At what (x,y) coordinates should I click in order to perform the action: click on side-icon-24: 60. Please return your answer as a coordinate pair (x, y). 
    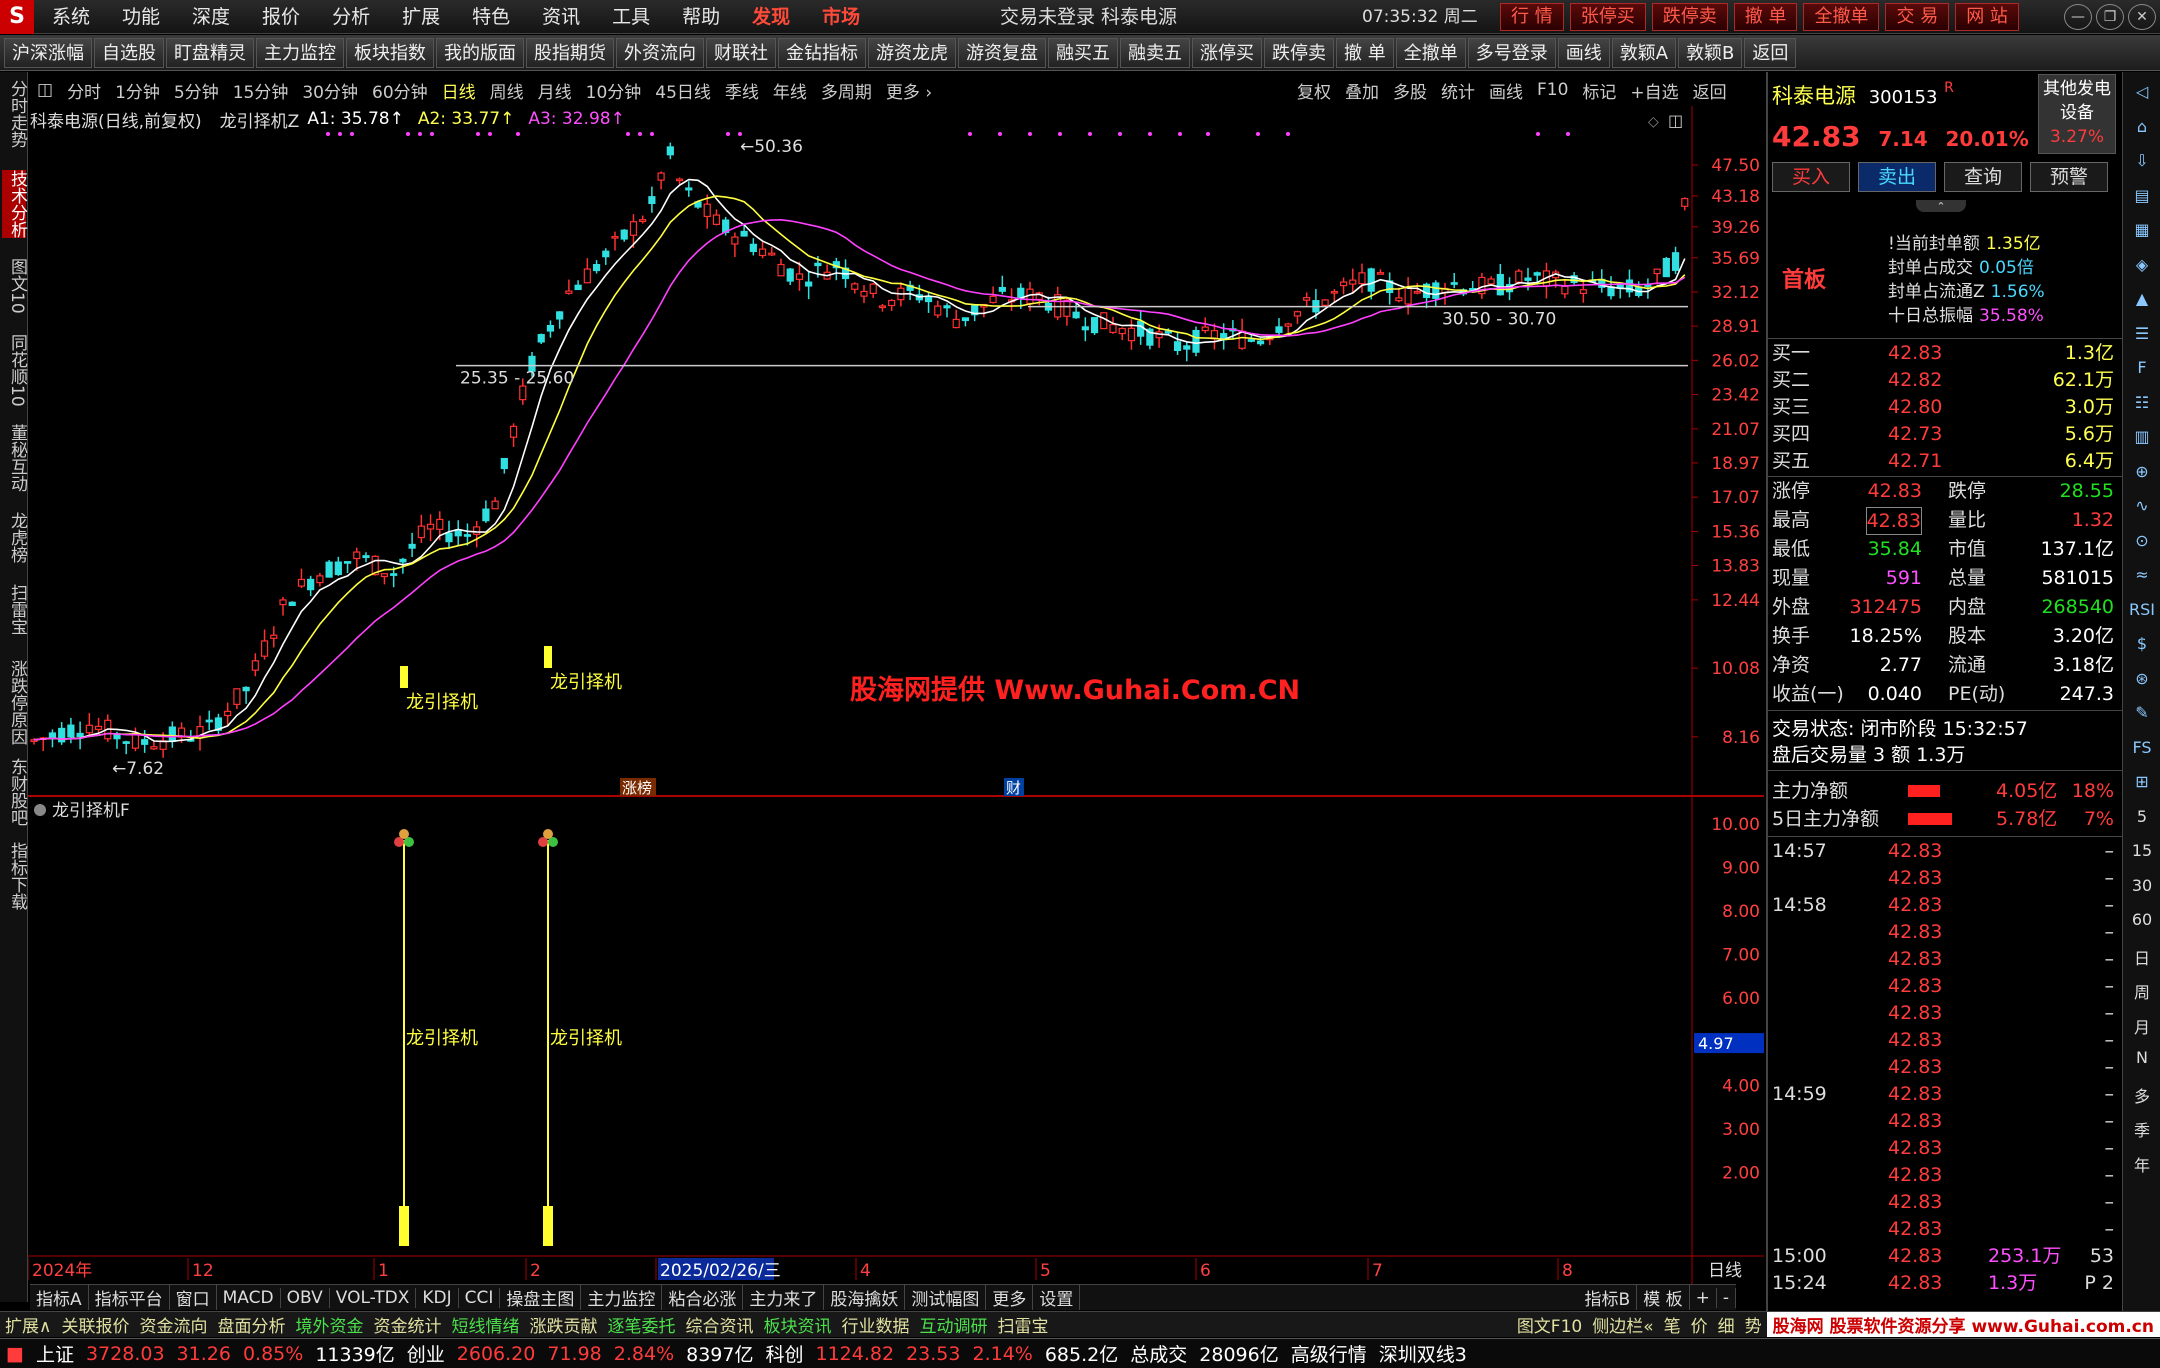
    Looking at the image, I should click on (2142, 923).